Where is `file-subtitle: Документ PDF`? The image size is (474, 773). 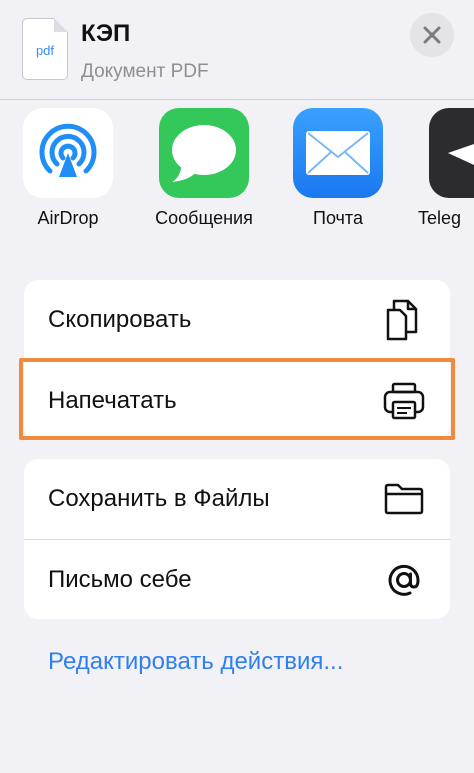 file-subtitle: Документ PDF is located at coordinates (145, 71).